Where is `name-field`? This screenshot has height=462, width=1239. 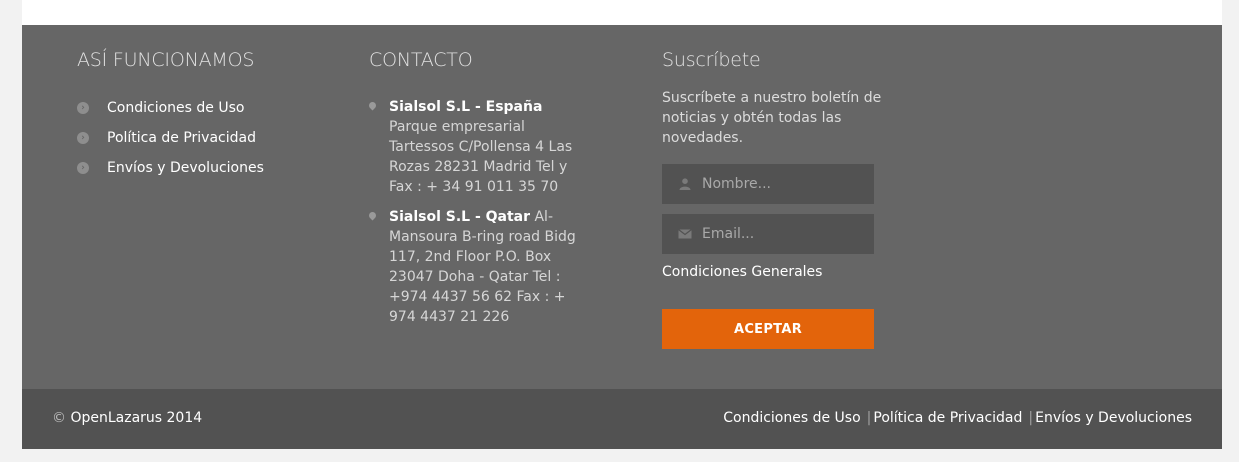 name-field is located at coordinates (768, 184).